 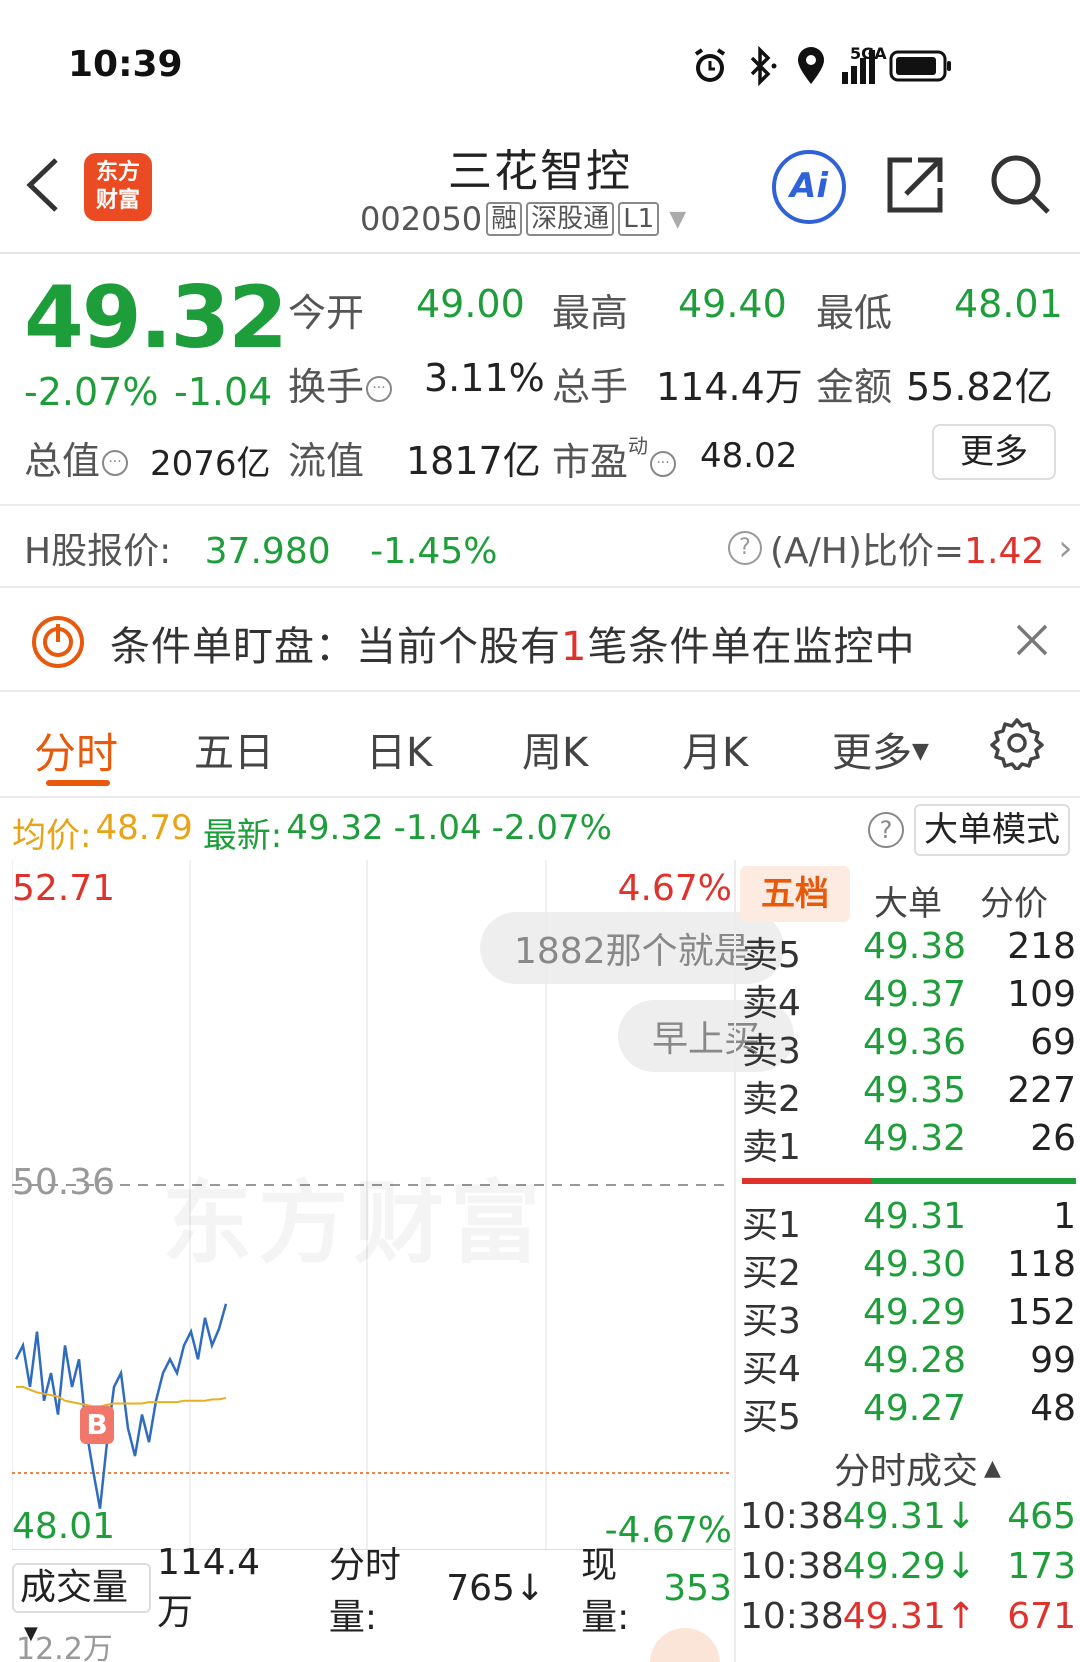 I want to click on change-amount: -1.04, so click(x=223, y=392).